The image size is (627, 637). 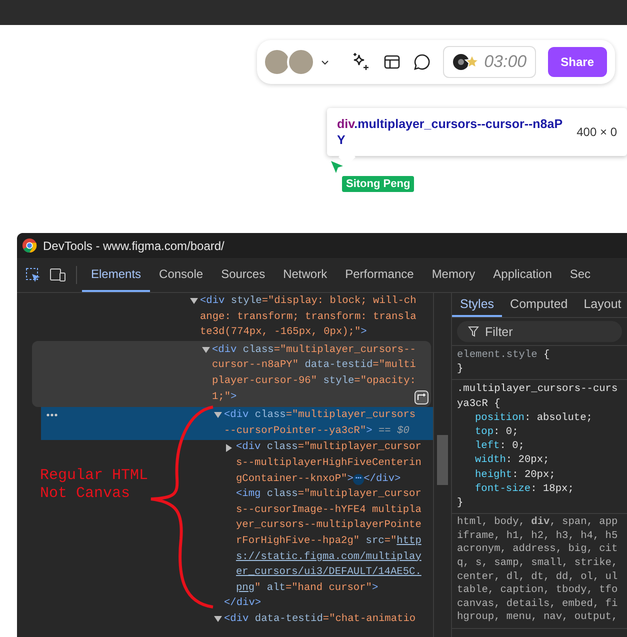 I want to click on panel-tab: Network, so click(x=305, y=275).